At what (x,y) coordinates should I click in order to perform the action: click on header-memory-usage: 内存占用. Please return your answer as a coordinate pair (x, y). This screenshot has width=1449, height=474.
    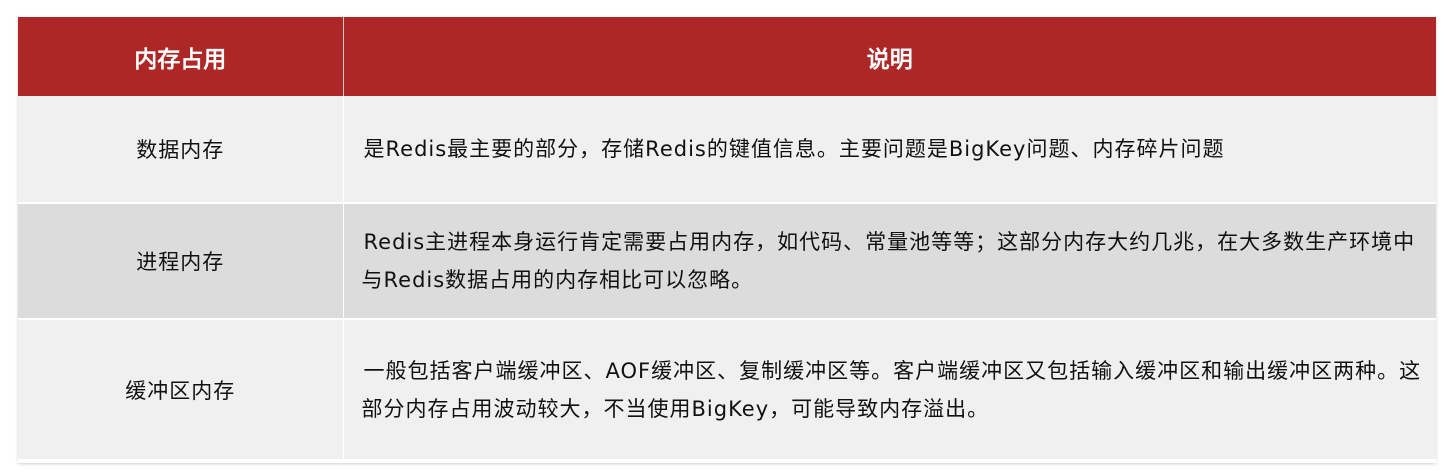
    Looking at the image, I should click on (181, 56).